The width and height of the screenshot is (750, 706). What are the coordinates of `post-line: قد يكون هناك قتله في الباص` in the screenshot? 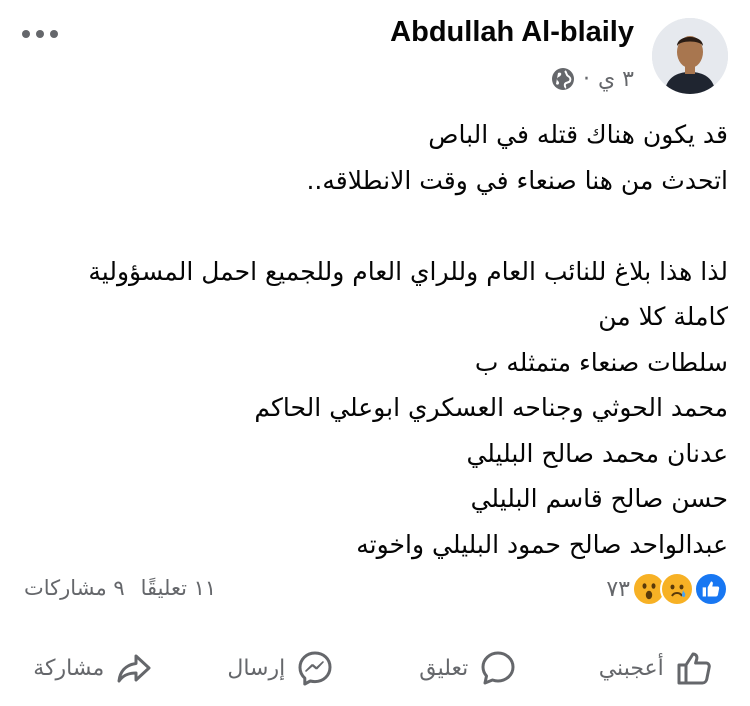 It's located at (578, 134).